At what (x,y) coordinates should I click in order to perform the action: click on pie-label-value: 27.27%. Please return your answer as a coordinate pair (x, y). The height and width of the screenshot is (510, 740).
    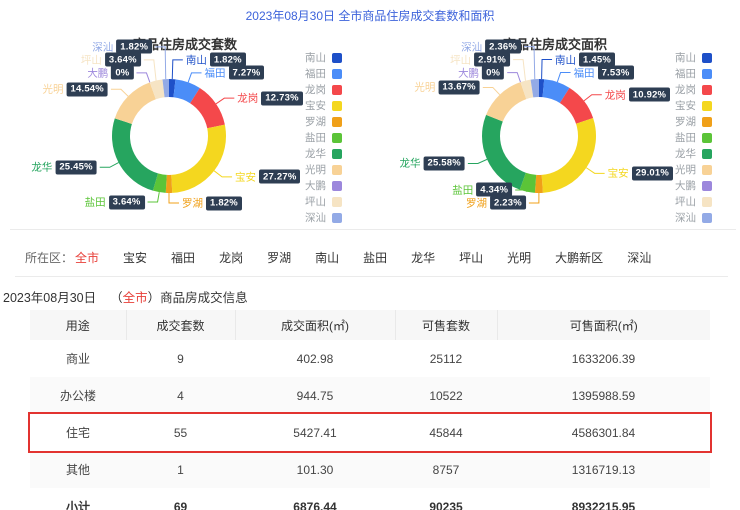
    Looking at the image, I should click on (280, 176).